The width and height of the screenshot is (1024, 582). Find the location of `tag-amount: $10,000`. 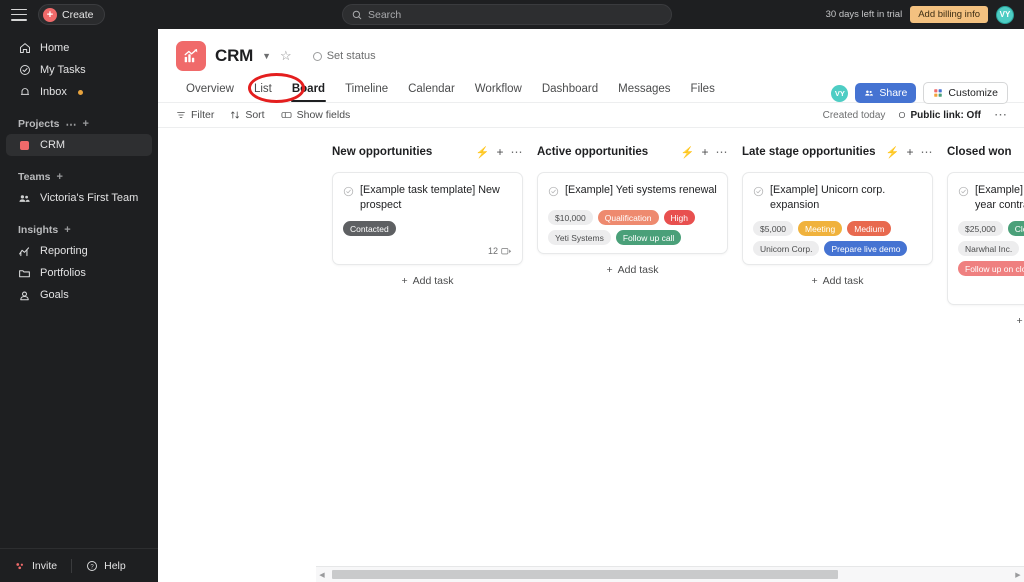

tag-amount: $10,000 is located at coordinates (570, 217).